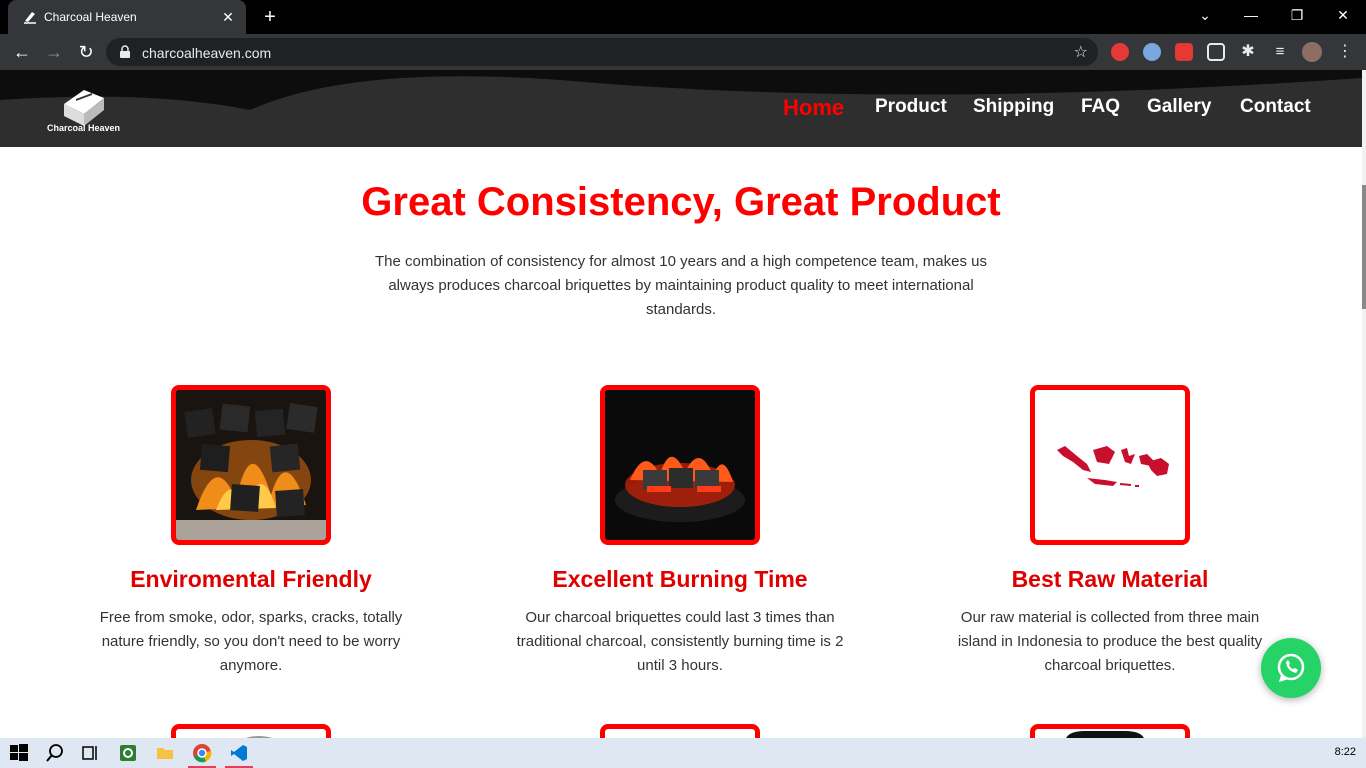  What do you see at coordinates (1216, 52) in the screenshot?
I see `extension-window-icon` at bounding box center [1216, 52].